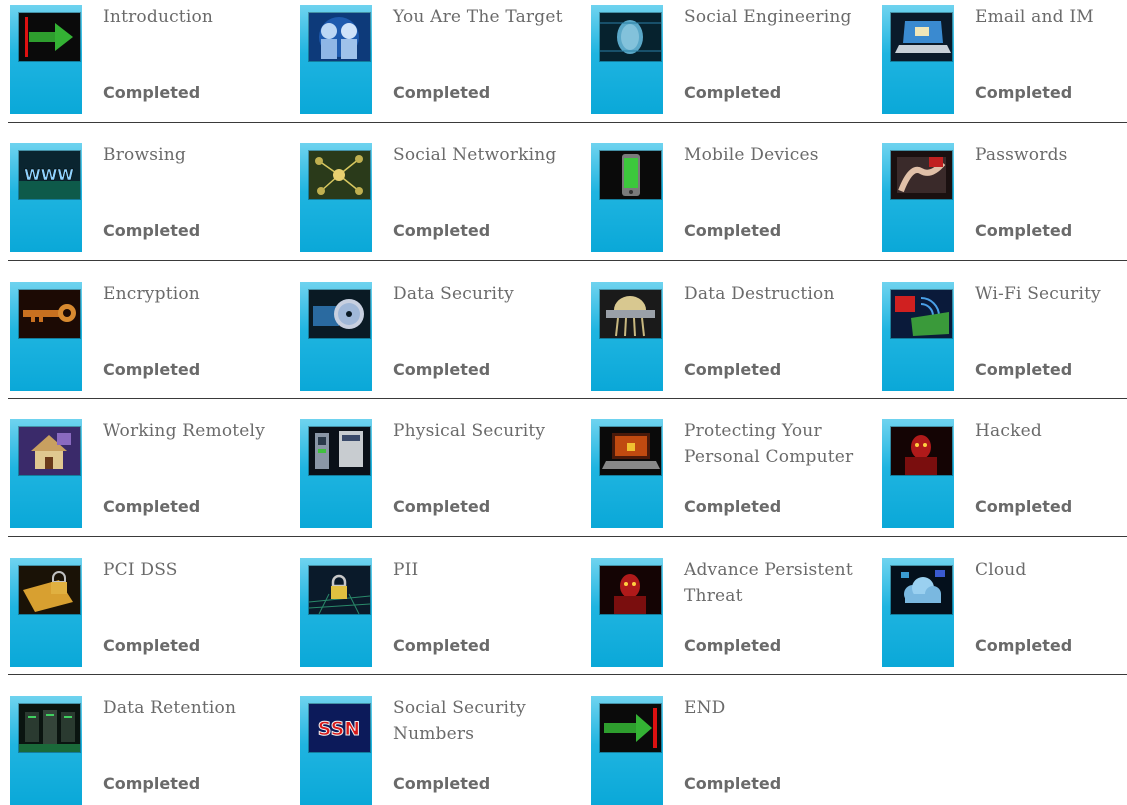 This screenshot has width=1127, height=805. Describe the element at coordinates (726, 748) in the screenshot. I see `module-card: END Completed` at that location.